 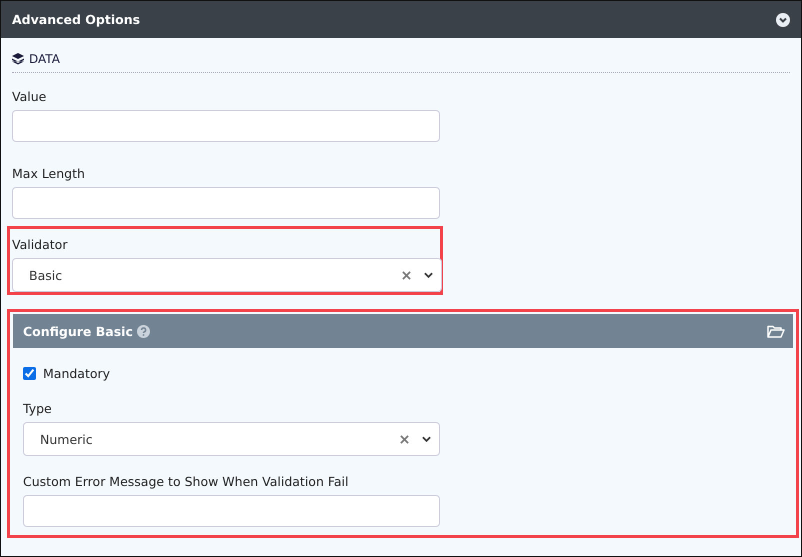 I want to click on section-title: DATA, so click(x=44, y=59).